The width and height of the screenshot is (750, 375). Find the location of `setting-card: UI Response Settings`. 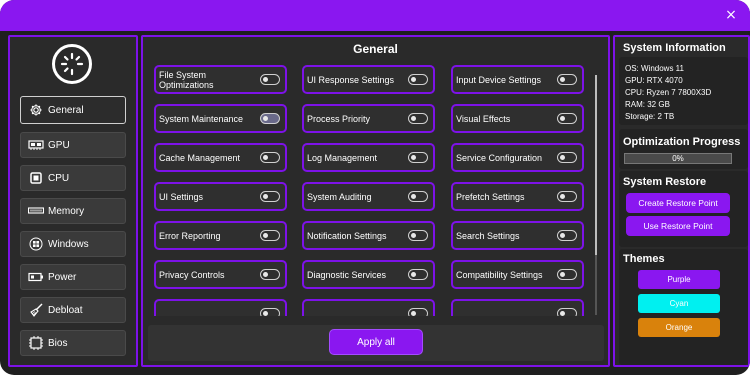

setting-card: UI Response Settings is located at coordinates (368, 79).